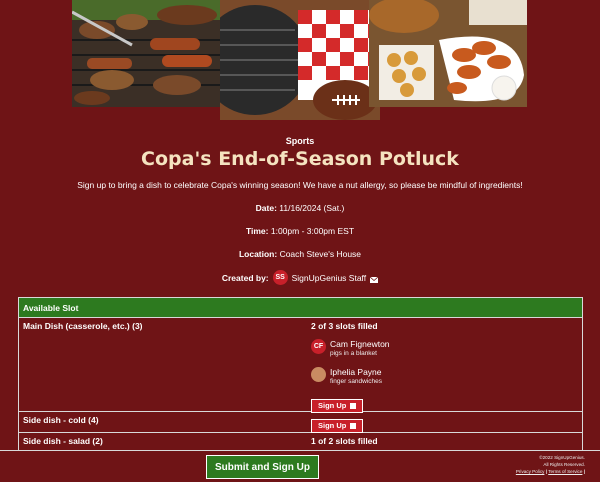 The height and width of the screenshot is (482, 600). What do you see at coordinates (565, 471) in the screenshot?
I see `terms-of-service-link: Terms of Service` at bounding box center [565, 471].